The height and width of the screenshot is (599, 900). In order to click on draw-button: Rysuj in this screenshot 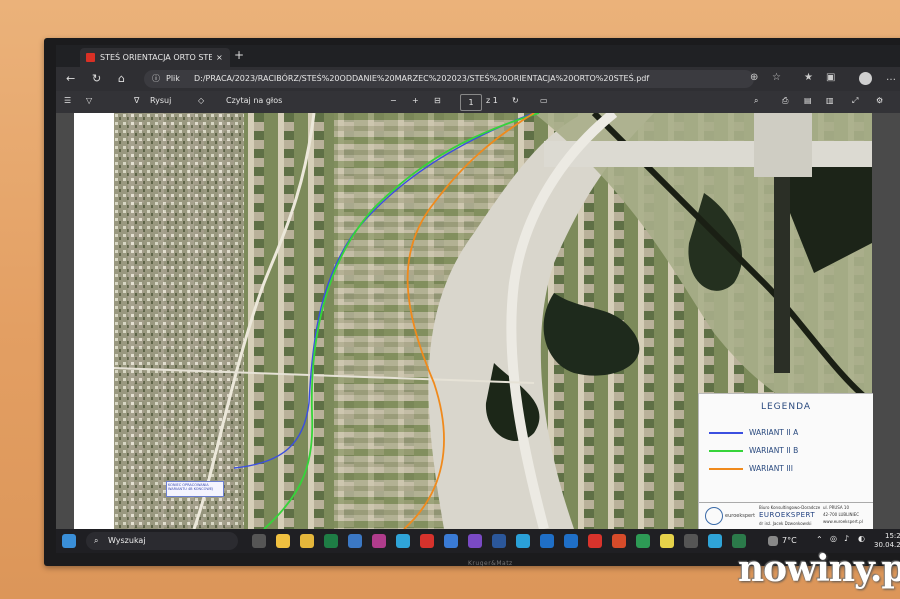, I will do `click(160, 100)`.